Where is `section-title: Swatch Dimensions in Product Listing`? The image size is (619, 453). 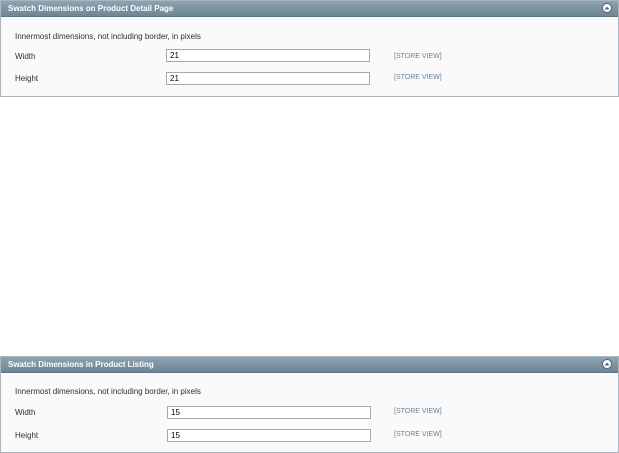
section-title: Swatch Dimensions in Product Listing is located at coordinates (81, 364).